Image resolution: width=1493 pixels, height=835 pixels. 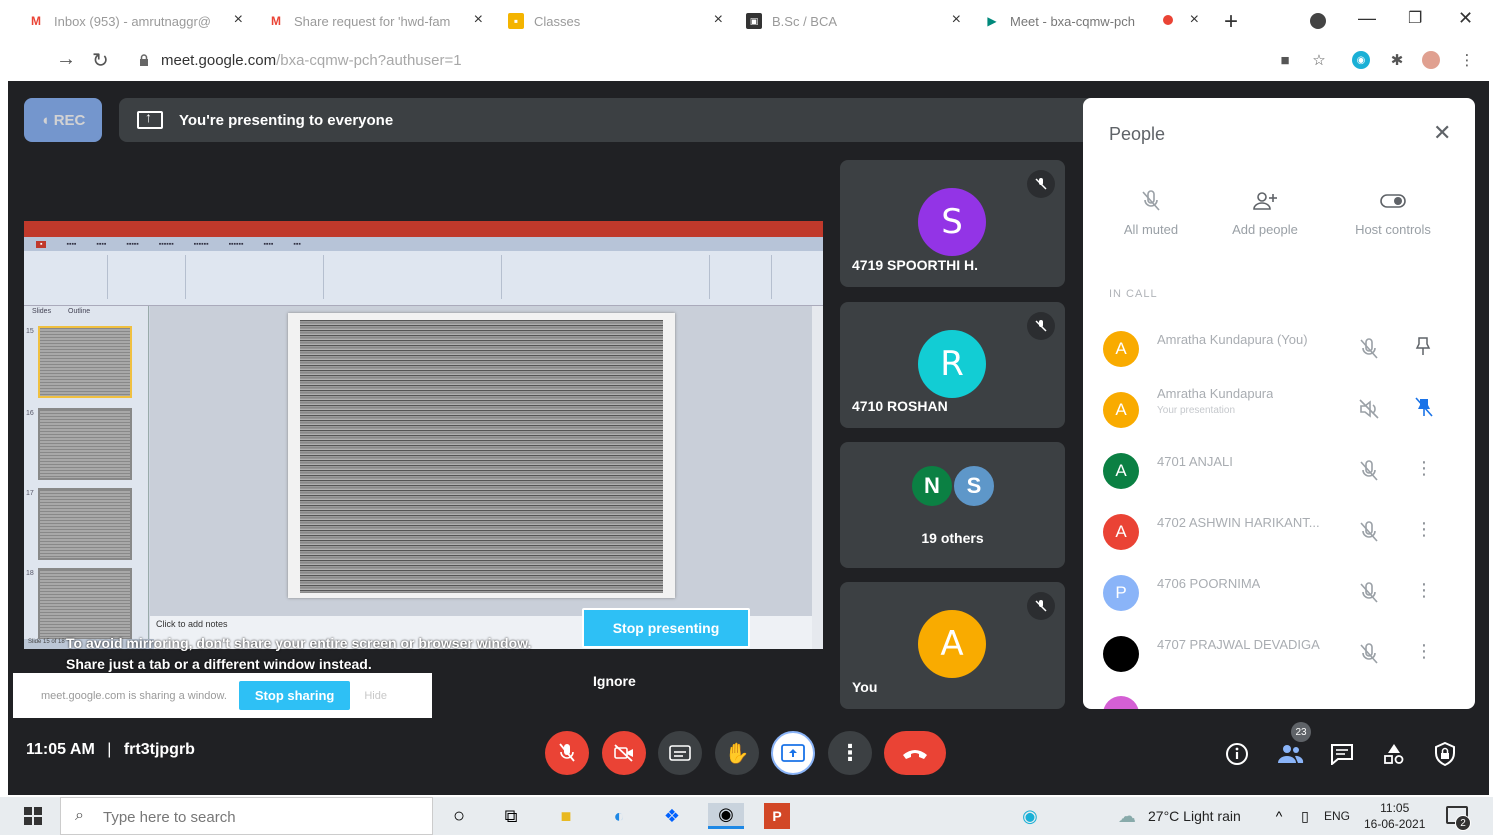 I want to click on host-controls-action: Host controls, so click(x=1393, y=212).